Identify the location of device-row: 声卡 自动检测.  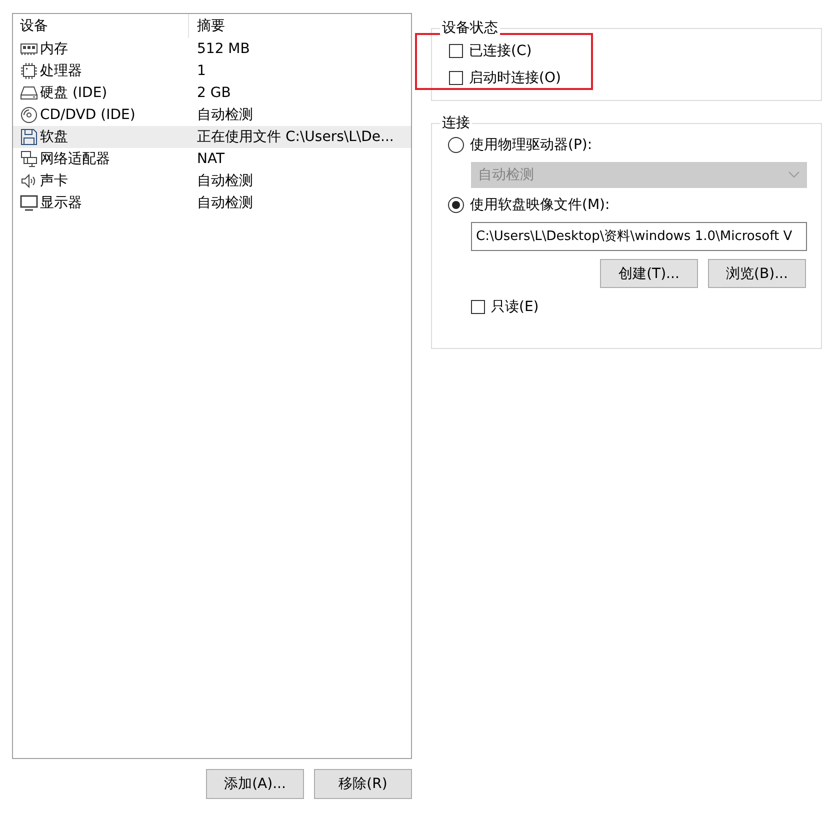
(212, 181).